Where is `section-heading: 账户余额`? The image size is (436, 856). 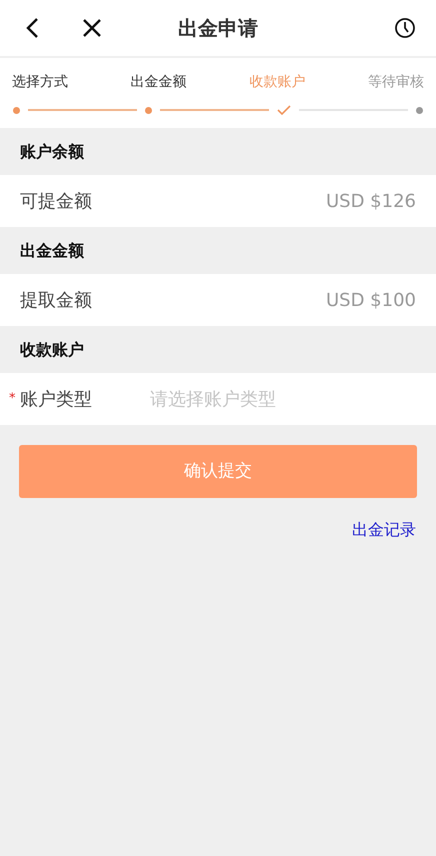 section-heading: 账户余额 is located at coordinates (52, 151).